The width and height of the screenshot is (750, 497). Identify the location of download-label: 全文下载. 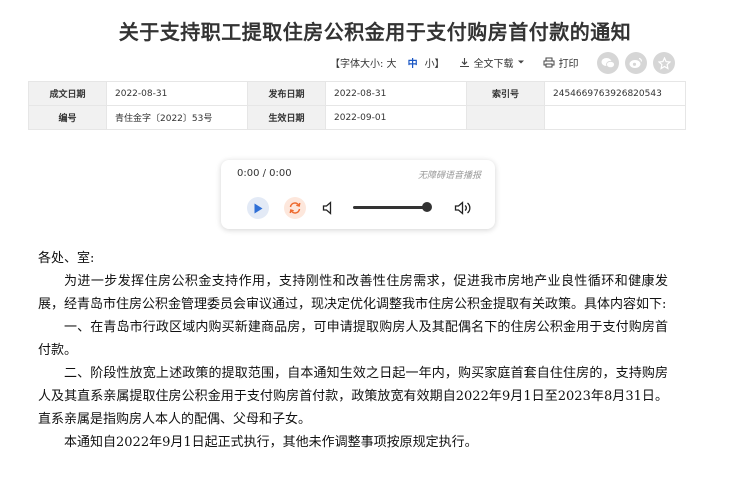
(493, 64).